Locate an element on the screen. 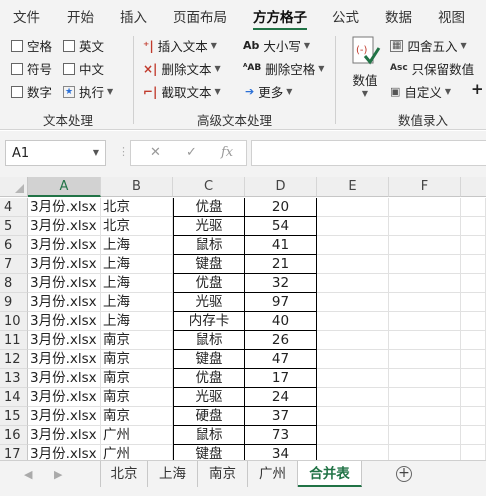 The image size is (486, 496). sheet-tab-merged: 合并表 is located at coordinates (330, 474).